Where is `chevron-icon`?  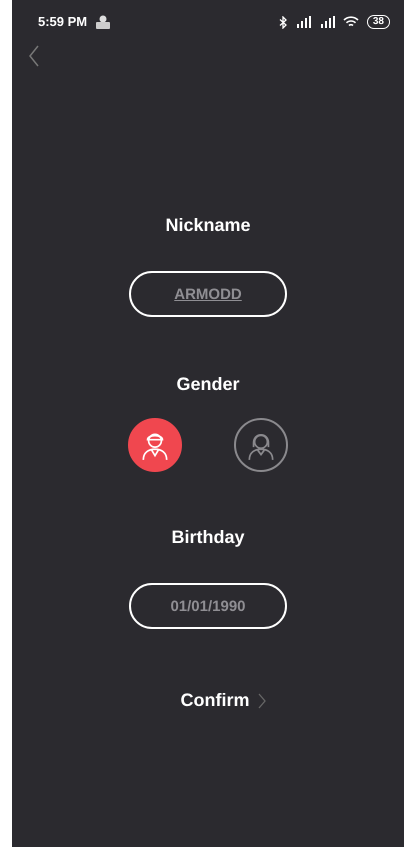
chevron-icon is located at coordinates (262, 700).